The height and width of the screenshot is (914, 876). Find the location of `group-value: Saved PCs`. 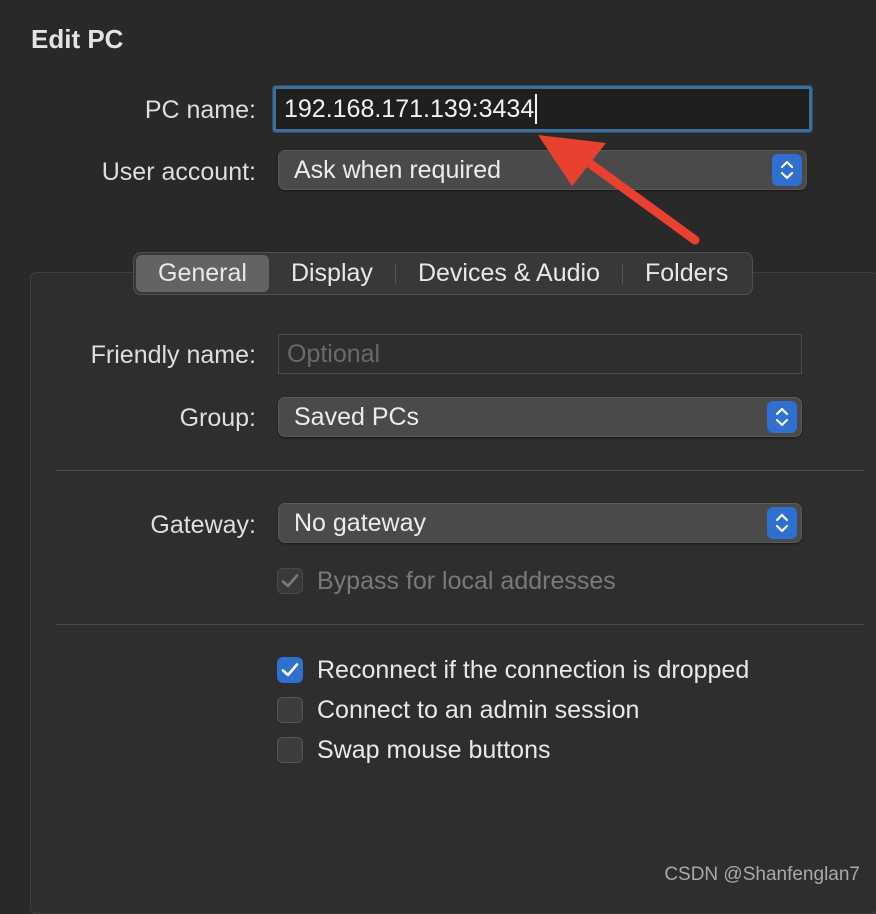

group-value: Saved PCs is located at coordinates (357, 416).